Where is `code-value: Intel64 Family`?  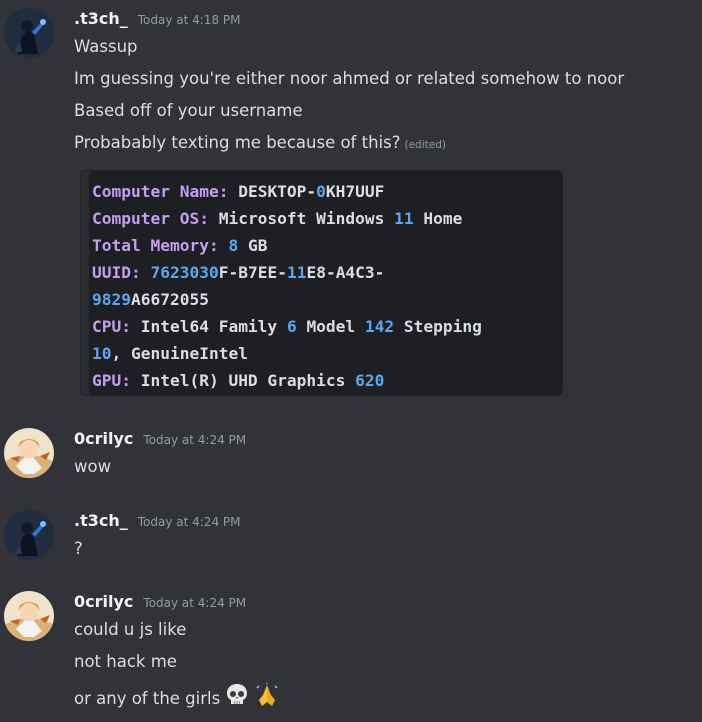 code-value: Intel64 Family is located at coordinates (209, 326).